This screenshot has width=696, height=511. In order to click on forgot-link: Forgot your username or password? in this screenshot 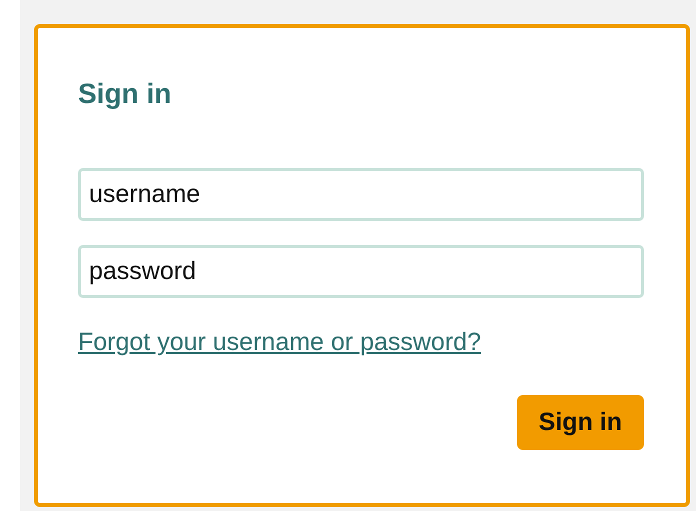, I will do `click(279, 342)`.